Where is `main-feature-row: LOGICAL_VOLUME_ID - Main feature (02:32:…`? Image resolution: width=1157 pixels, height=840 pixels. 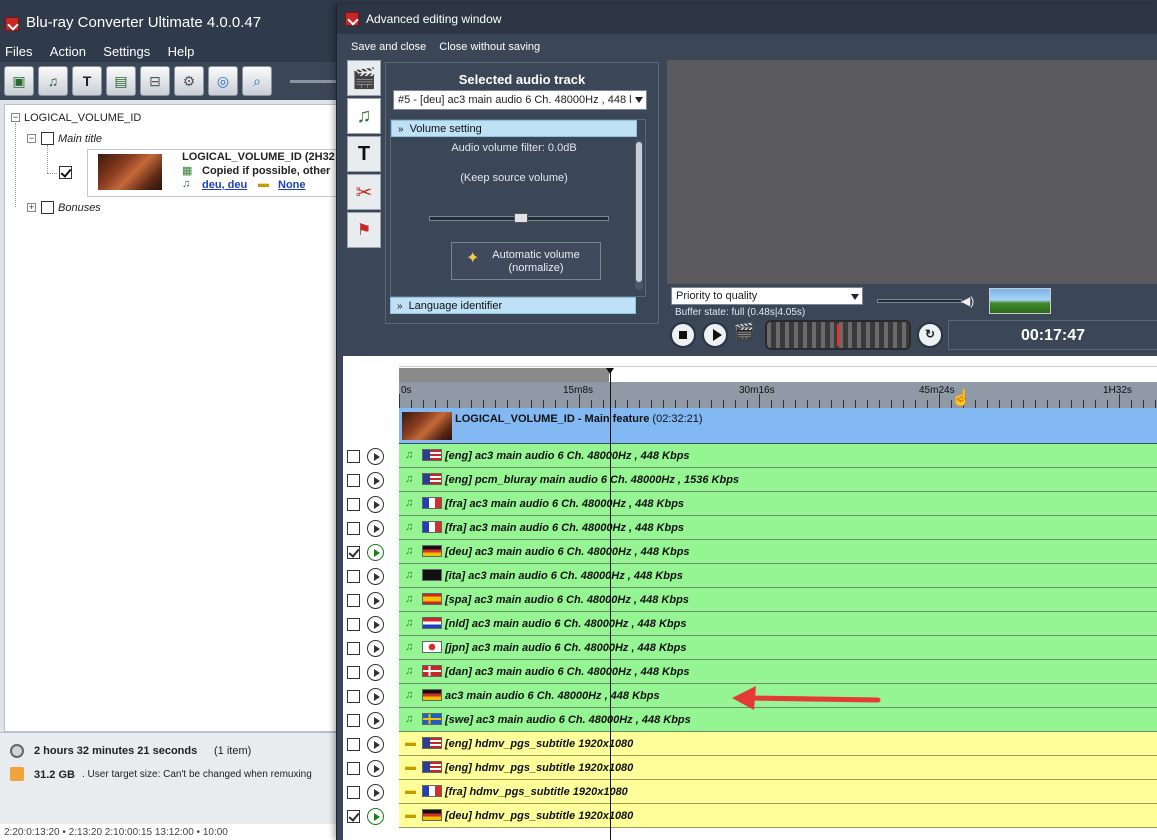 main-feature-row: LOGICAL_VOLUME_ID - Main feature (02:32:… is located at coordinates (778, 426).